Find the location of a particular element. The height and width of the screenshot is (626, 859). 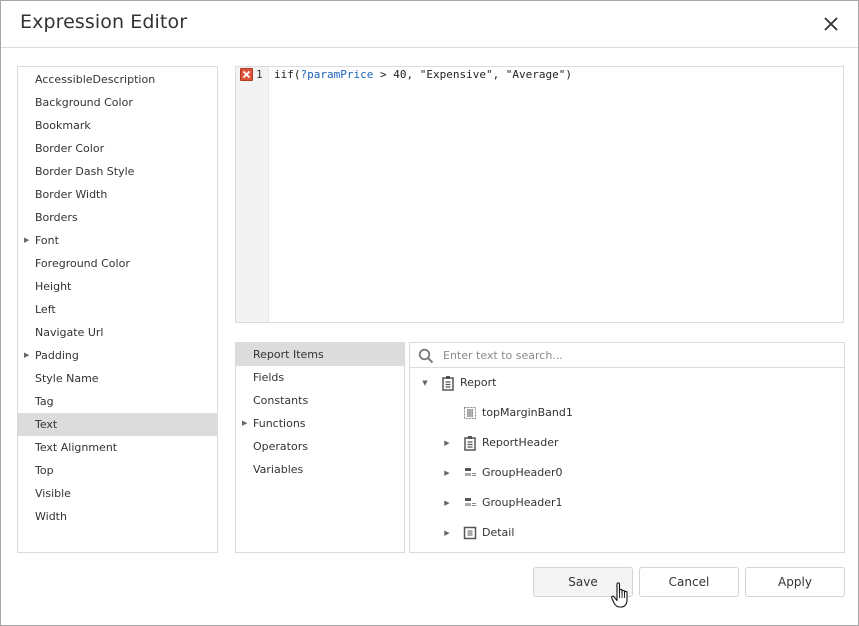

report-header-icon is located at coordinates (470, 443).